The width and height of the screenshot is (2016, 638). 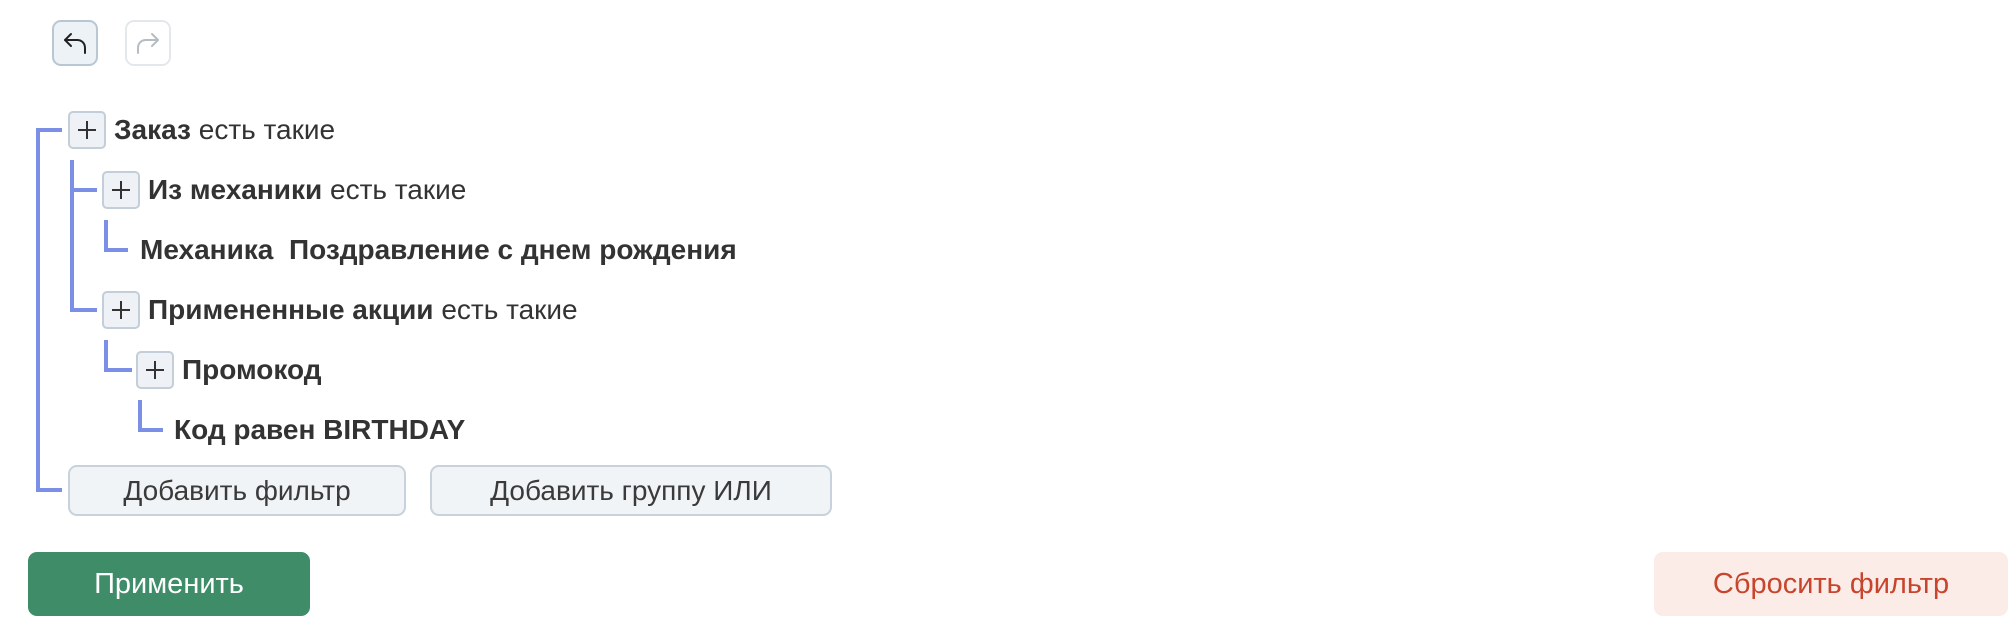 I want to click on tree-line-root-top, so click(x=49, y=130).